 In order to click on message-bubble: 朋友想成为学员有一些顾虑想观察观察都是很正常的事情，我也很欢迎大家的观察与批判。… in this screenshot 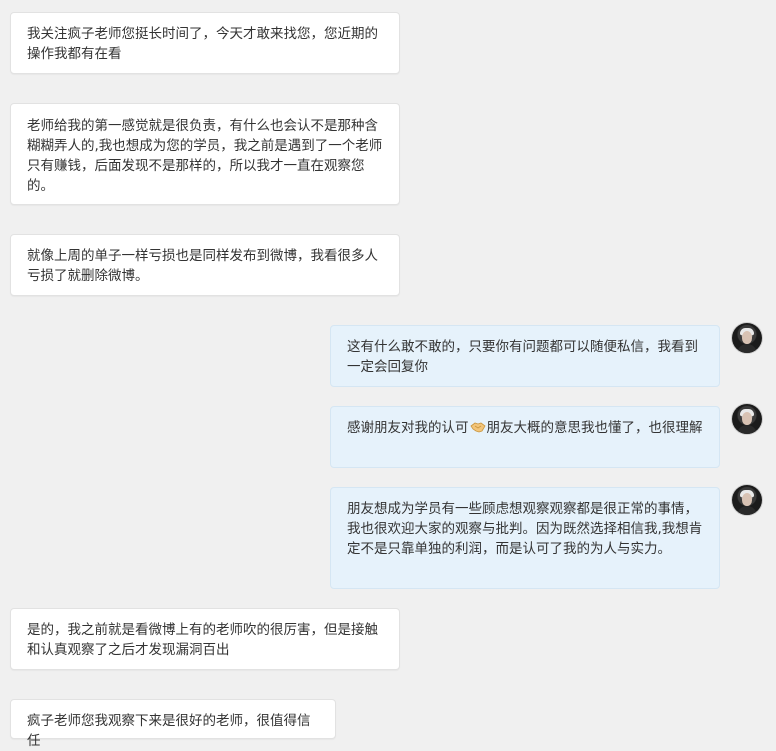, I will do `click(525, 538)`.